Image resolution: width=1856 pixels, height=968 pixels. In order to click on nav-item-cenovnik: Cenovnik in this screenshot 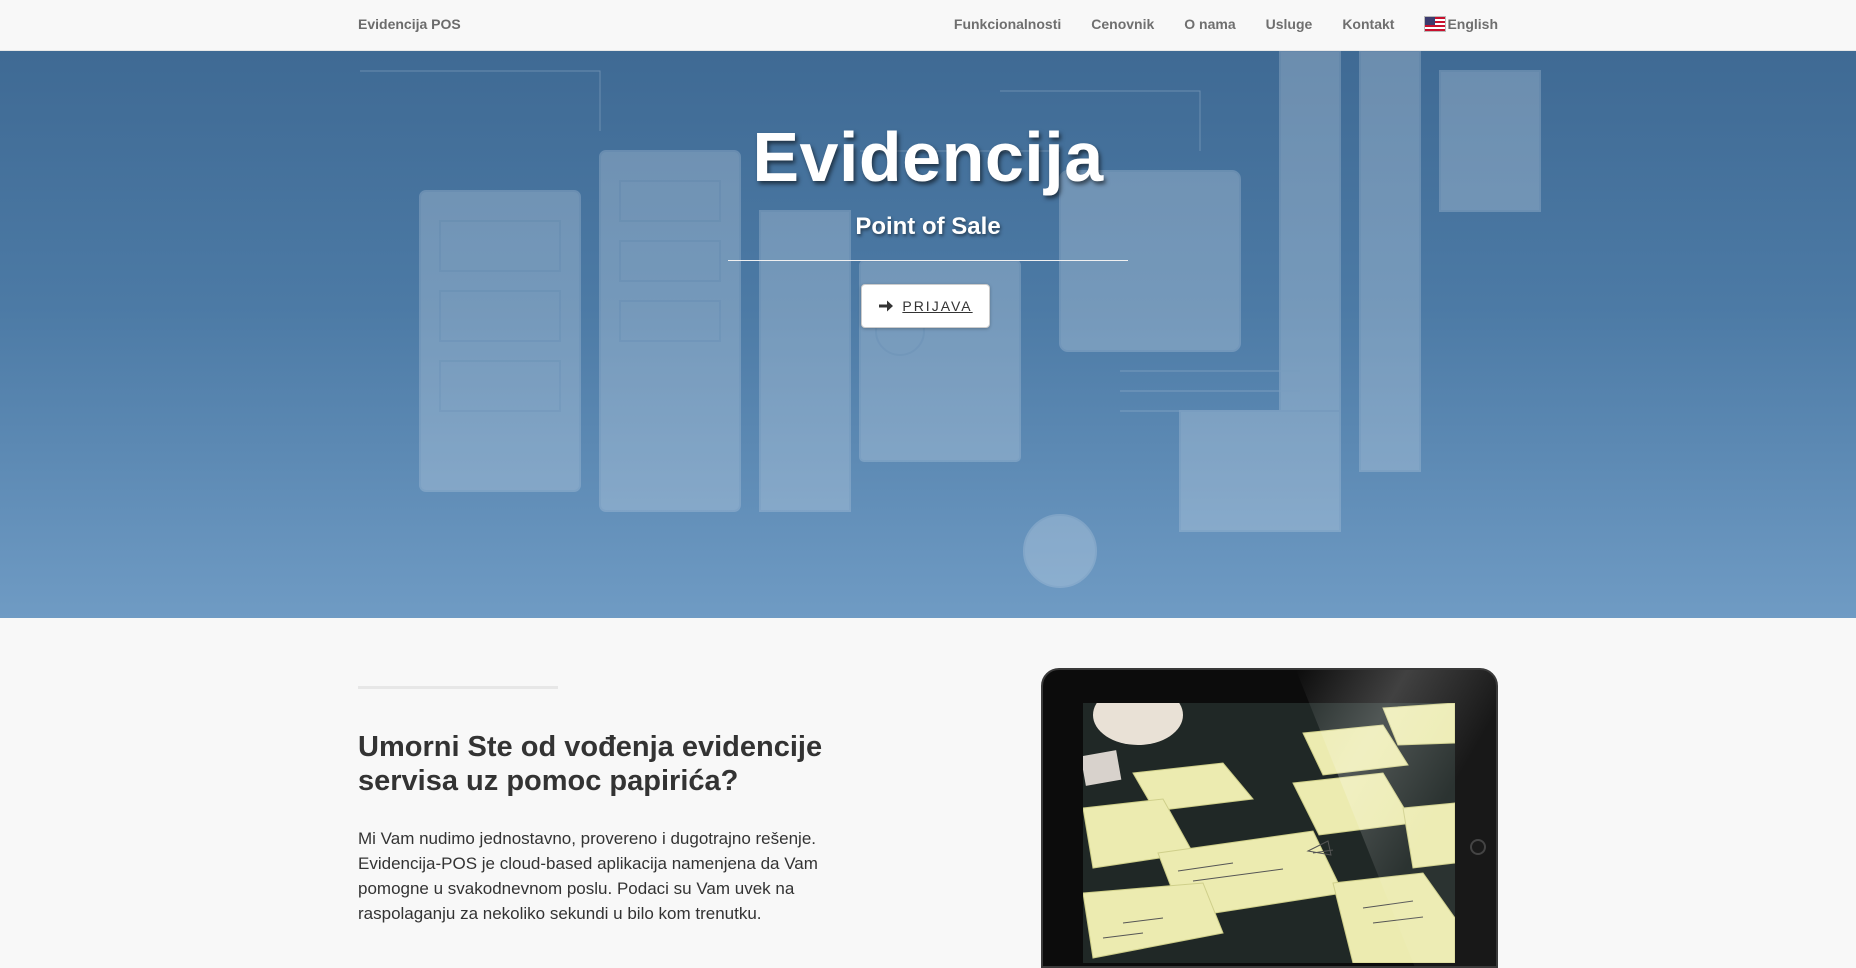, I will do `click(1122, 24)`.